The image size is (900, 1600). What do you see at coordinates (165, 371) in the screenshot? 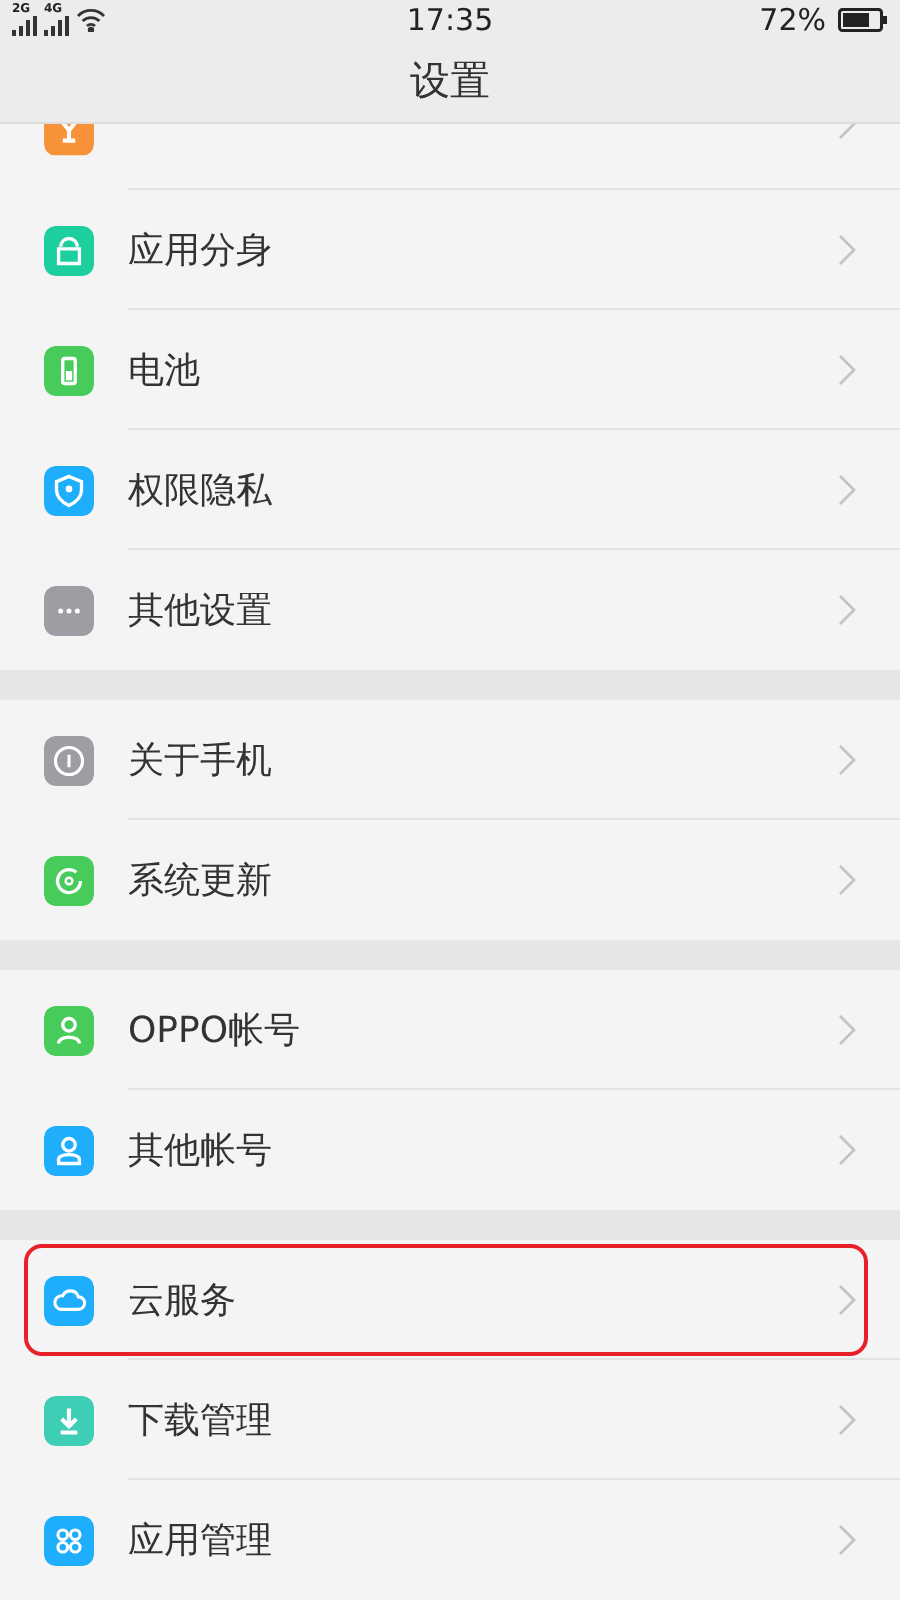
I see `row-label: 电池` at bounding box center [165, 371].